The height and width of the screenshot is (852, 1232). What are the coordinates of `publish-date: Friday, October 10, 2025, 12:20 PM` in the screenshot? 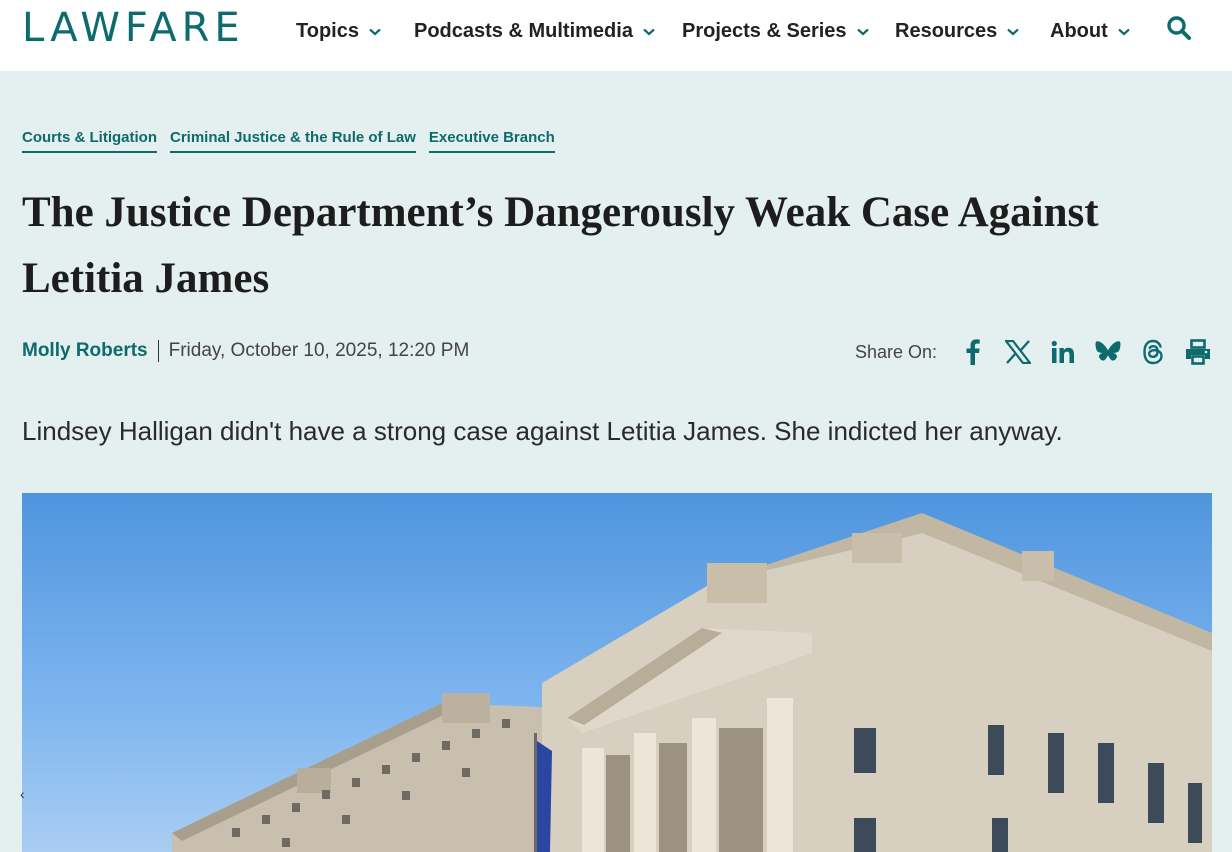 It's located at (319, 350).